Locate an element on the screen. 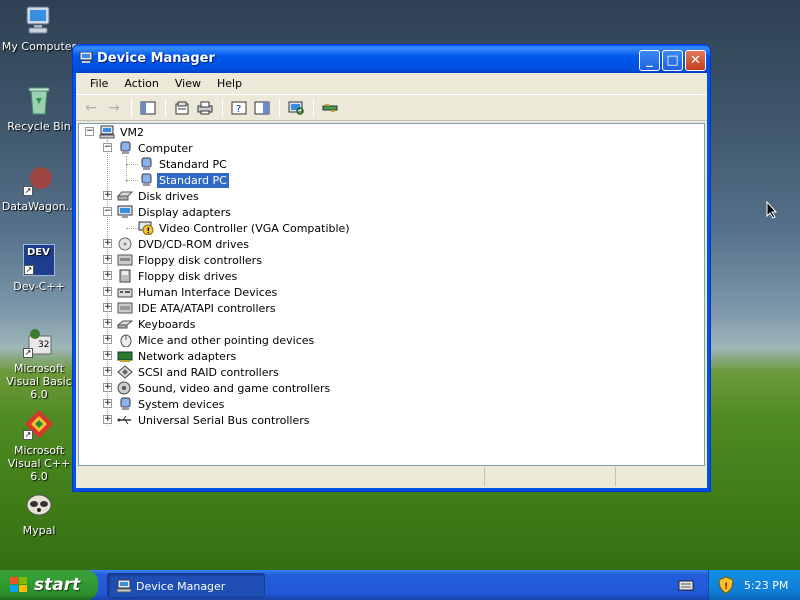 This screenshot has height=600, width=800. show-hide-action-pane-button is located at coordinates (262, 108).